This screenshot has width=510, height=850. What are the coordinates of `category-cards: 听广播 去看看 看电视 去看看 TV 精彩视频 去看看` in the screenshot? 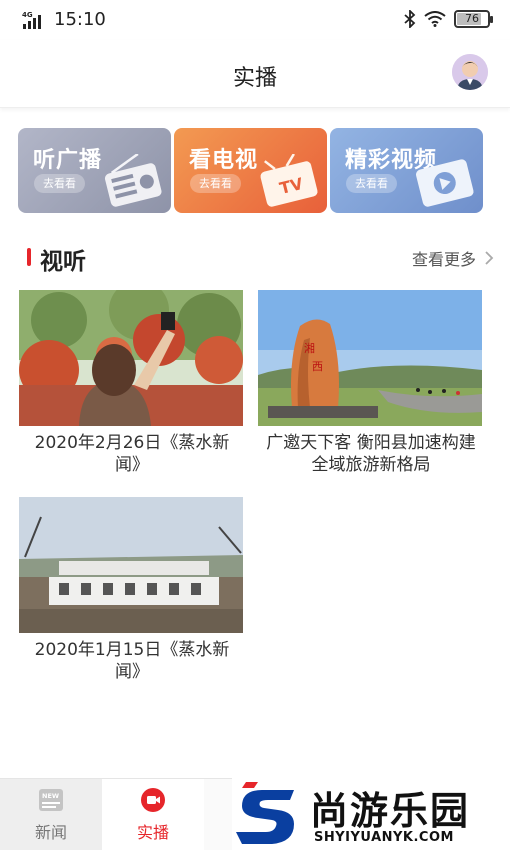 It's located at (251, 170).